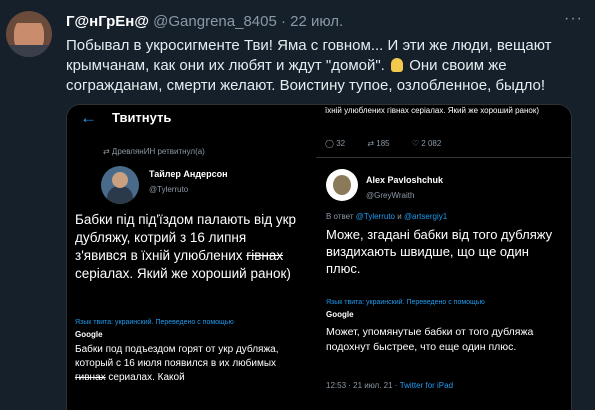 The height and width of the screenshot is (410, 595). I want to click on left-translation-after: сериалах. Какой, so click(145, 377).